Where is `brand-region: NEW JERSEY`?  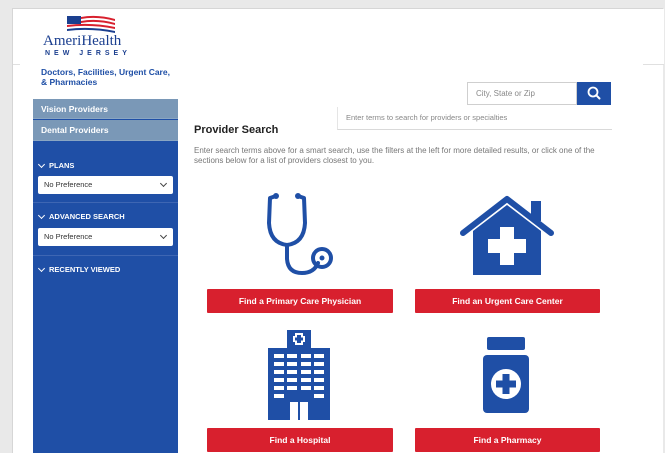 brand-region: NEW JERSEY is located at coordinates (88, 53).